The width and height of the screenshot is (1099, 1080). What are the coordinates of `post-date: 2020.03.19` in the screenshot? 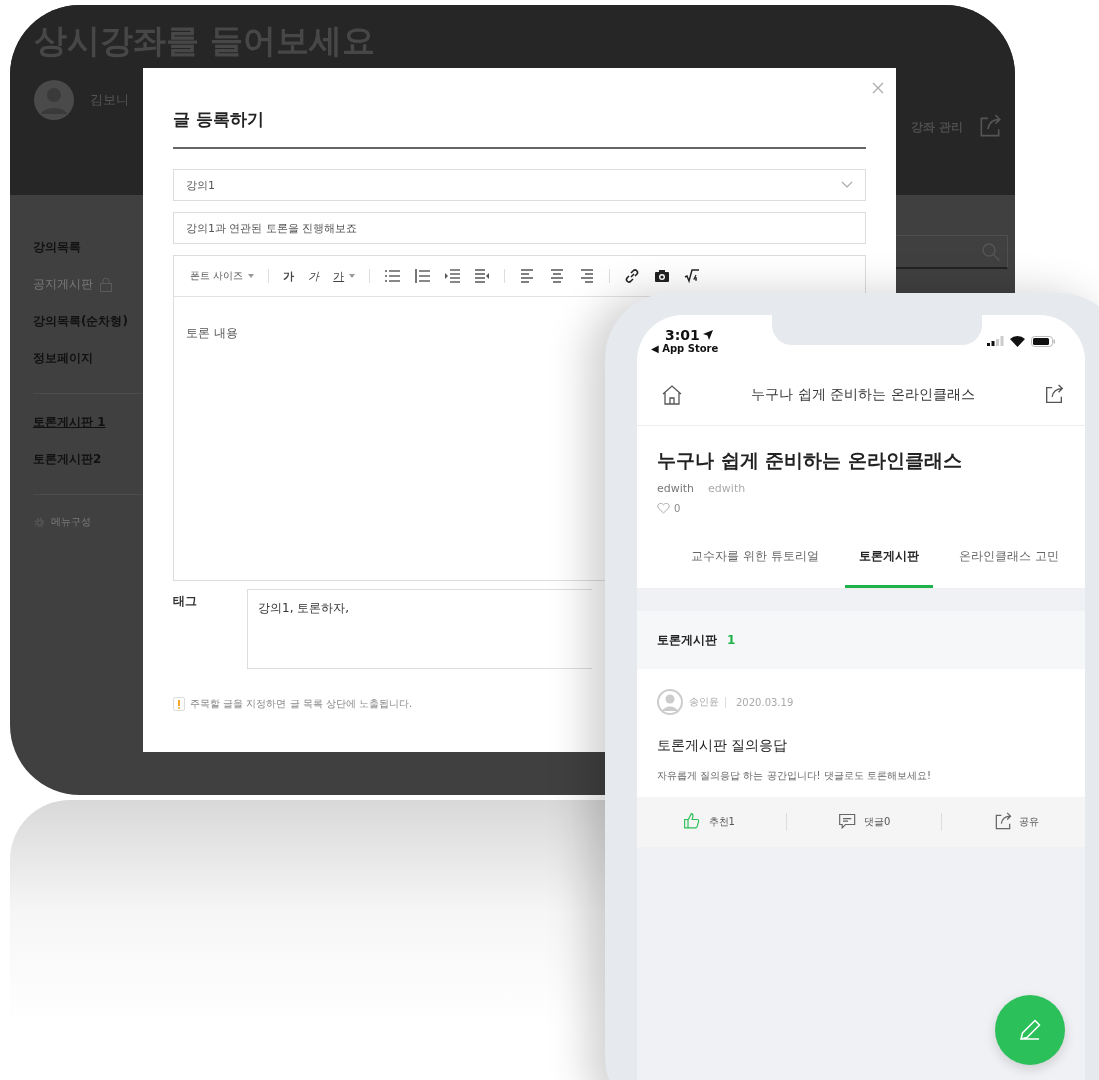 It's located at (759, 702).